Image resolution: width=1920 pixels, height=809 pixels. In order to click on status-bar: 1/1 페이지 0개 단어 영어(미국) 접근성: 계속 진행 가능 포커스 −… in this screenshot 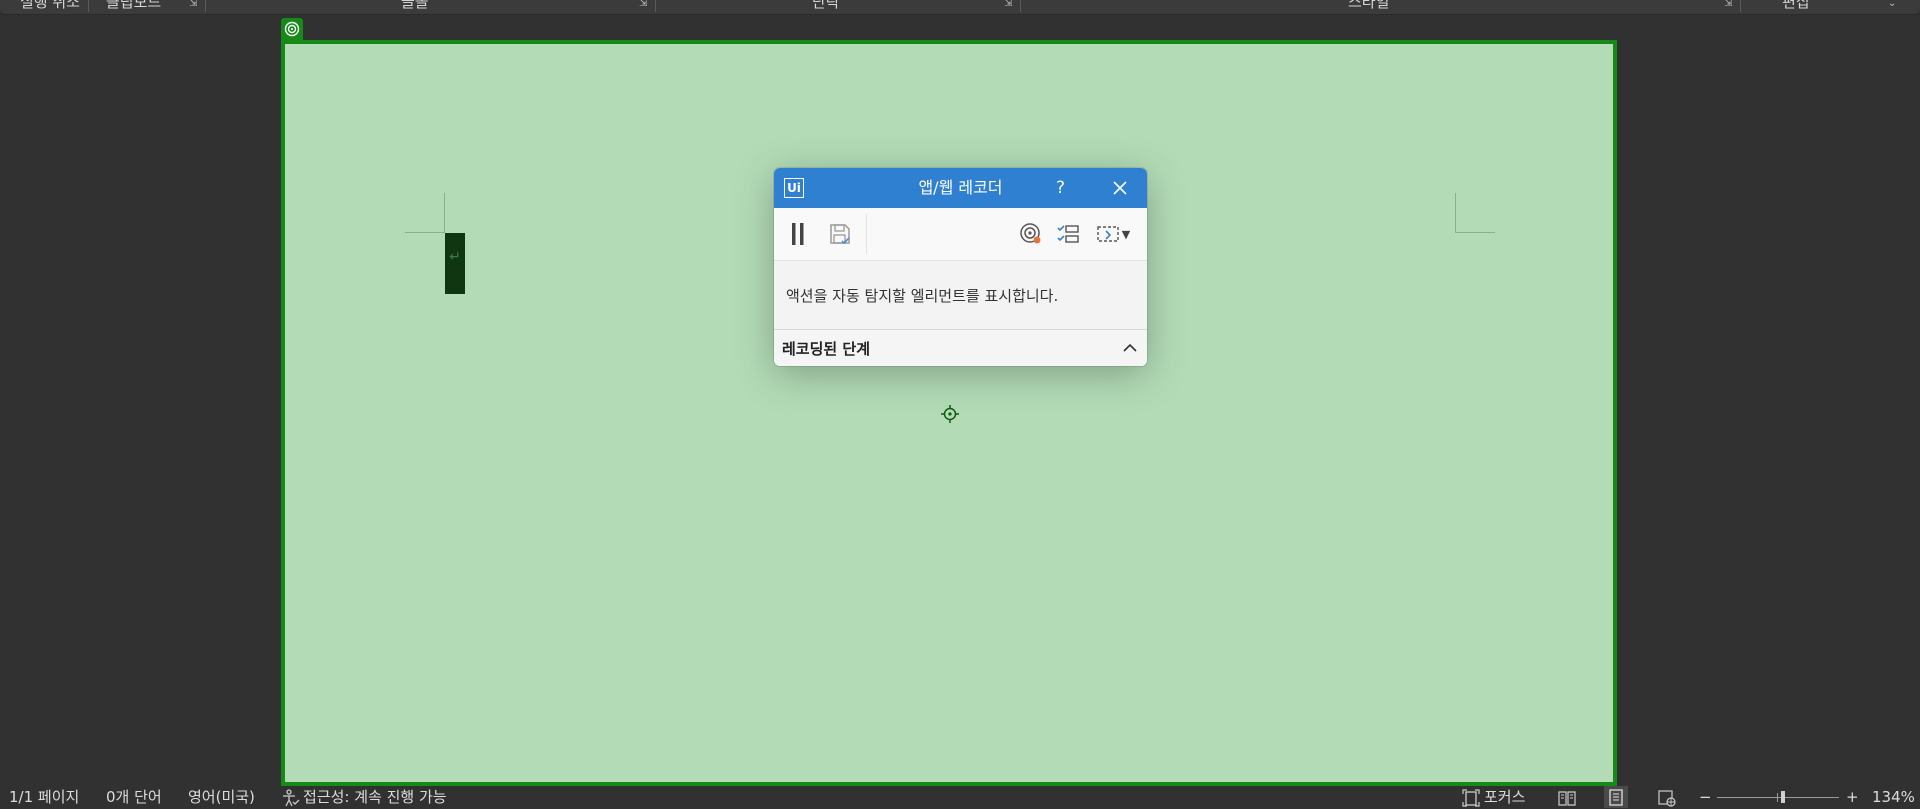, I will do `click(960, 797)`.